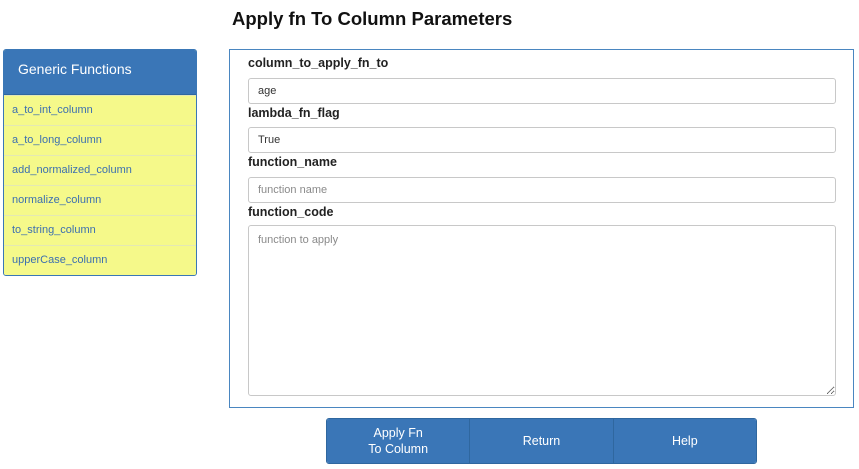  Describe the element at coordinates (291, 212) in the screenshot. I see `function-code-label: function_code` at that location.